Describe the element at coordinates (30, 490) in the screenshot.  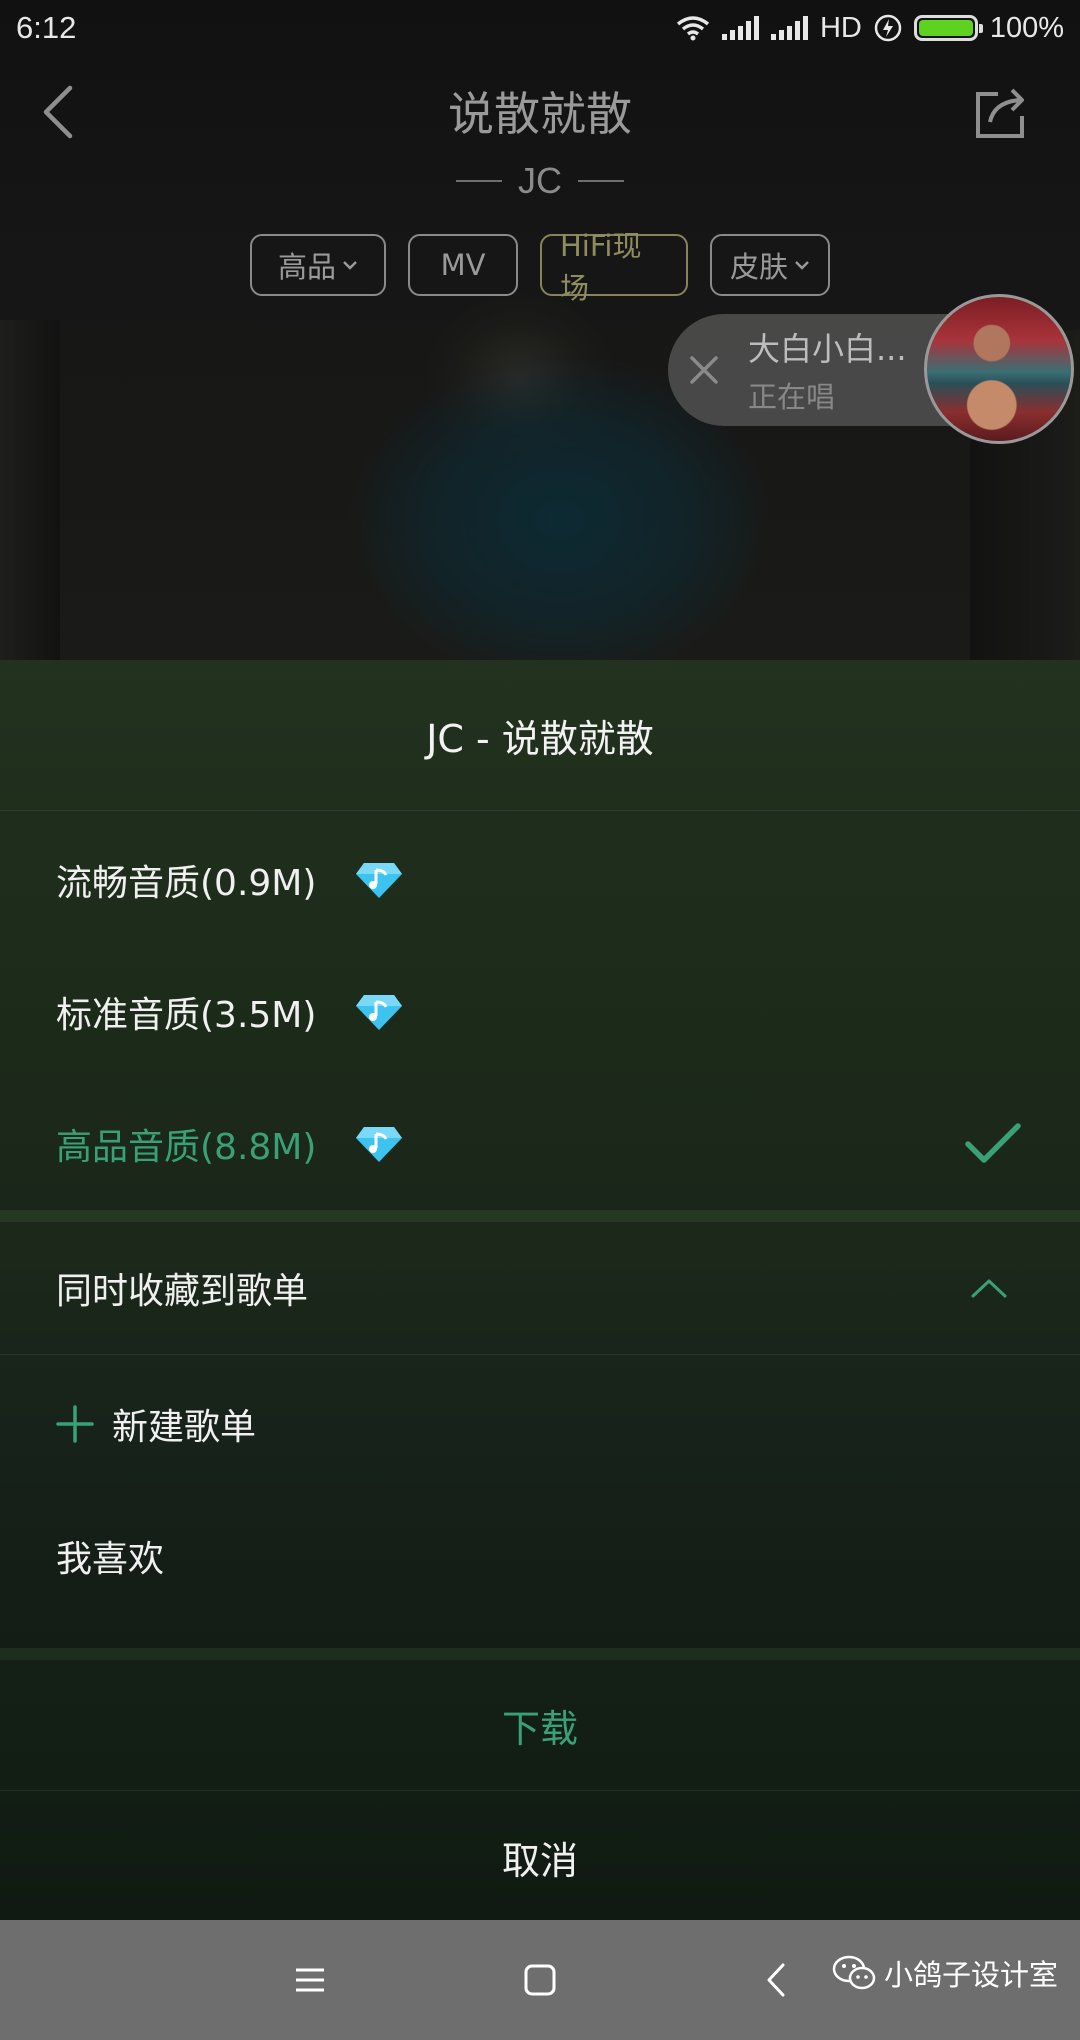
I see `background-curtain-left` at that location.